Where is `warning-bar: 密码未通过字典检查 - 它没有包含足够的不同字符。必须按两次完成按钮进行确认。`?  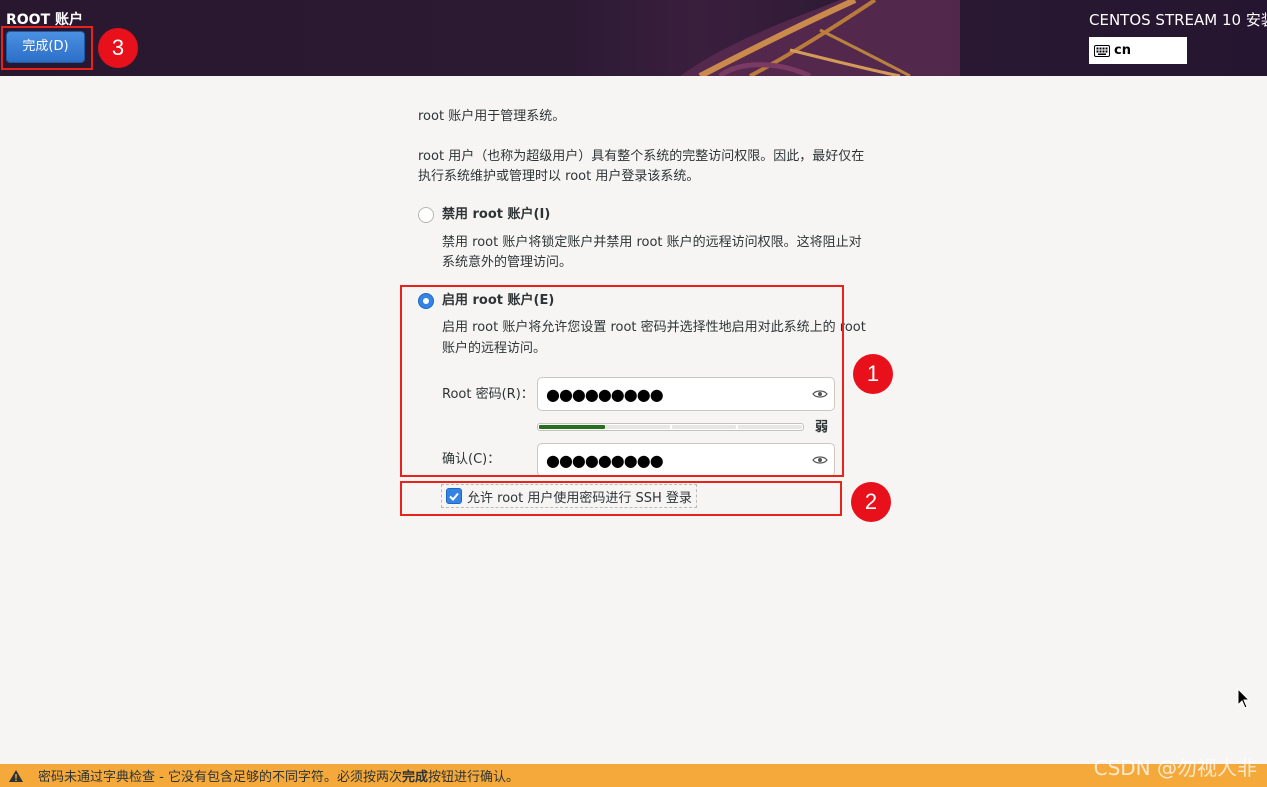
warning-bar: 密码未通过字典检查 - 它没有包含足够的不同字符。必须按两次完成按钮进行确认。 is located at coordinates (633, 775).